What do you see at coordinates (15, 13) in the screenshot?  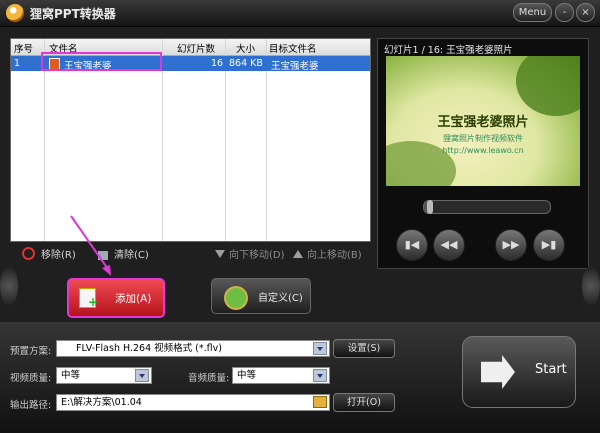 I see `app-logo-icon` at bounding box center [15, 13].